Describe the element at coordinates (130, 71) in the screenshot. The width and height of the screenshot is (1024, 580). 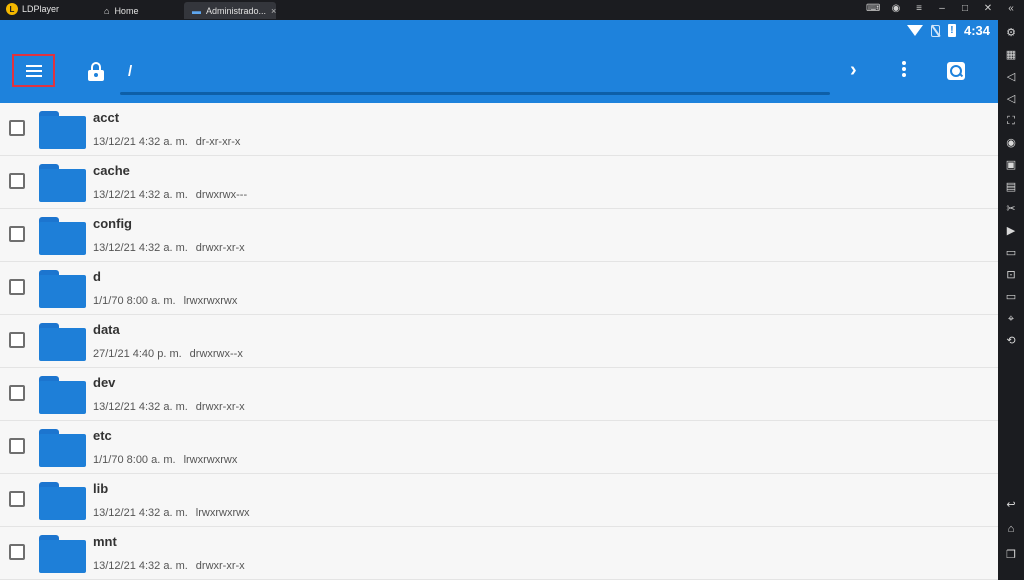
I see `current-path: /` at that location.